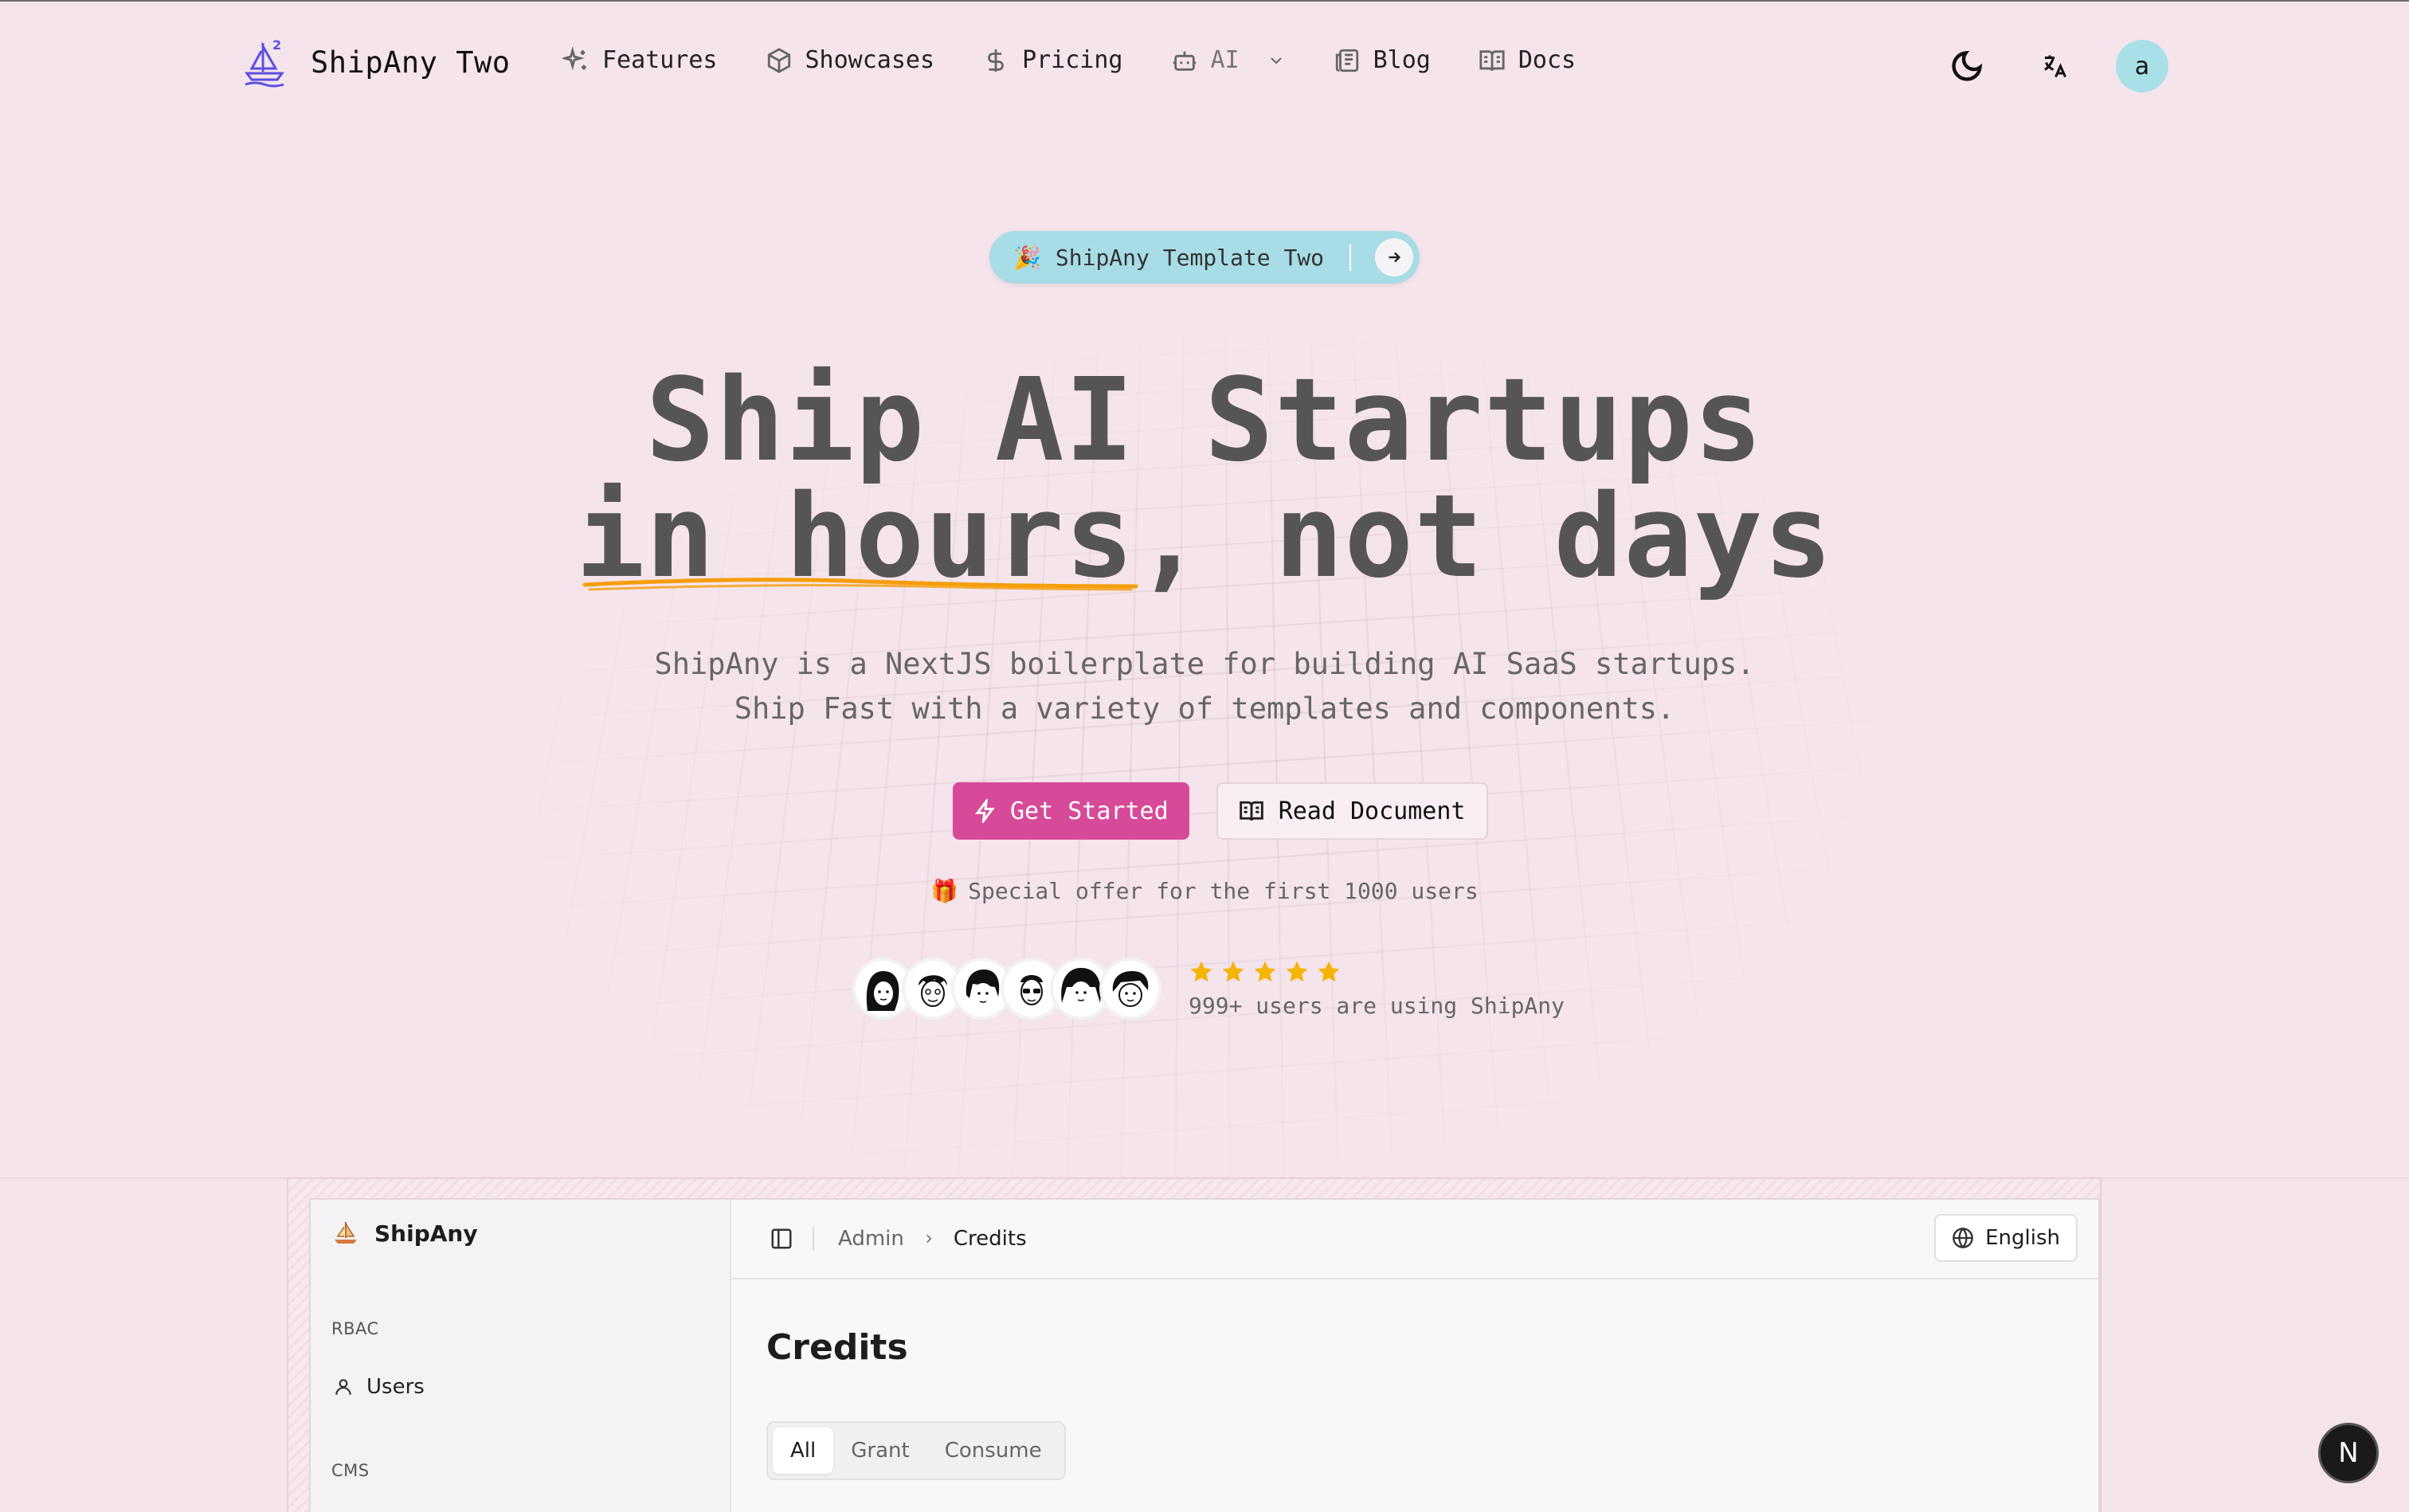  Describe the element at coordinates (781, 1239) in the screenshot. I see `sidebar-toggle-icon` at that location.